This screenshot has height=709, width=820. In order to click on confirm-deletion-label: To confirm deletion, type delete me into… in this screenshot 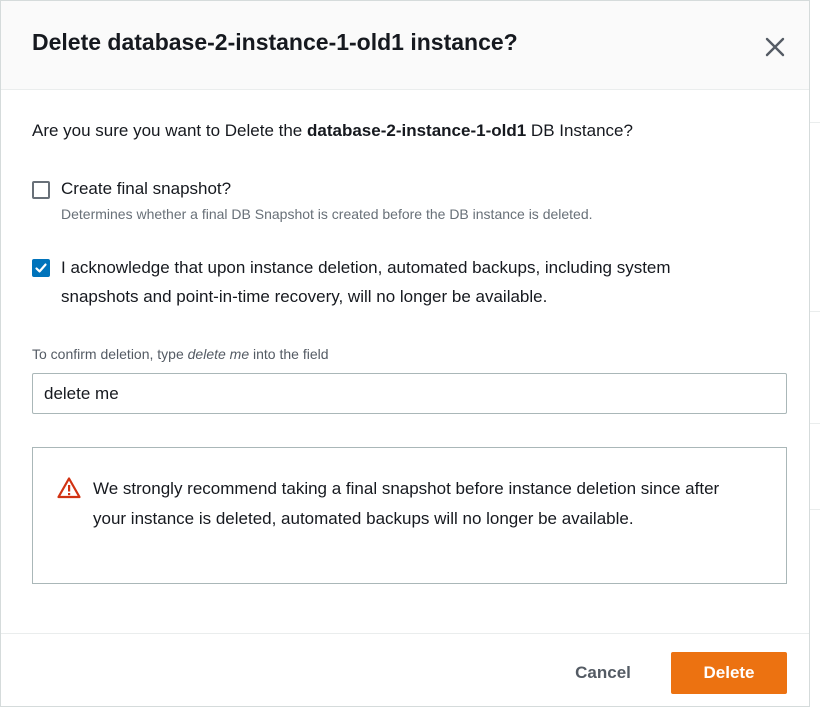, I will do `click(180, 354)`.